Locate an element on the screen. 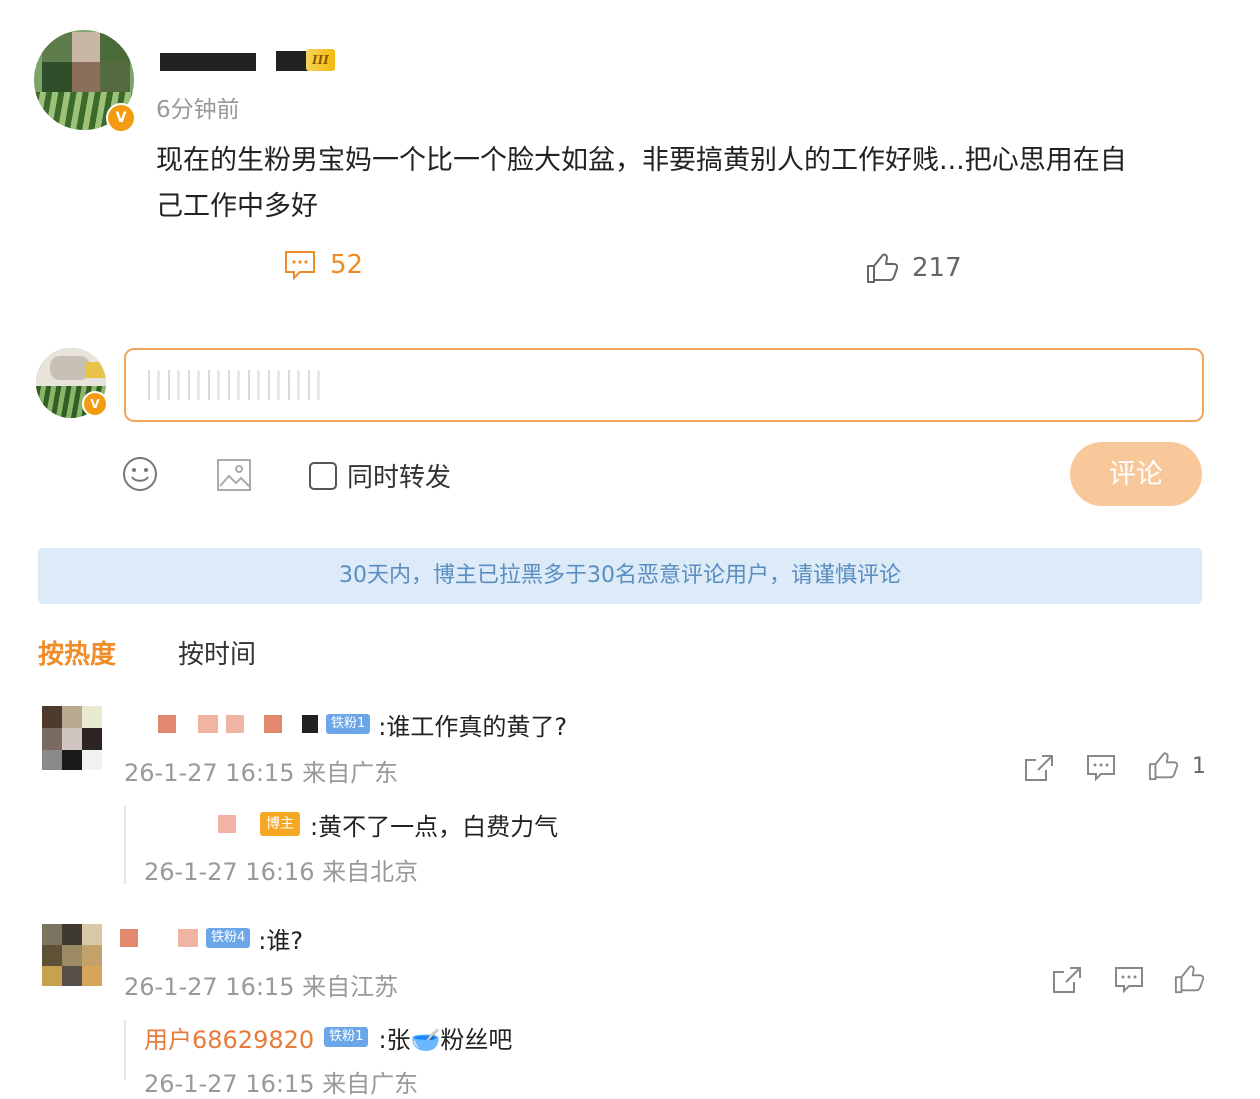  reply-username: 用户68629820 is located at coordinates (229, 1037).